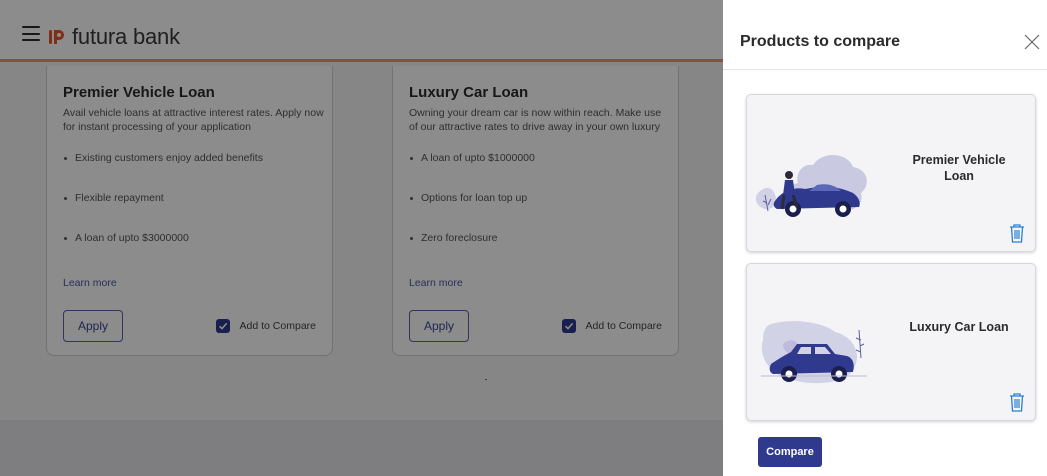  I want to click on compare-product-card: Premier Vehicle Loan, so click(891, 173).